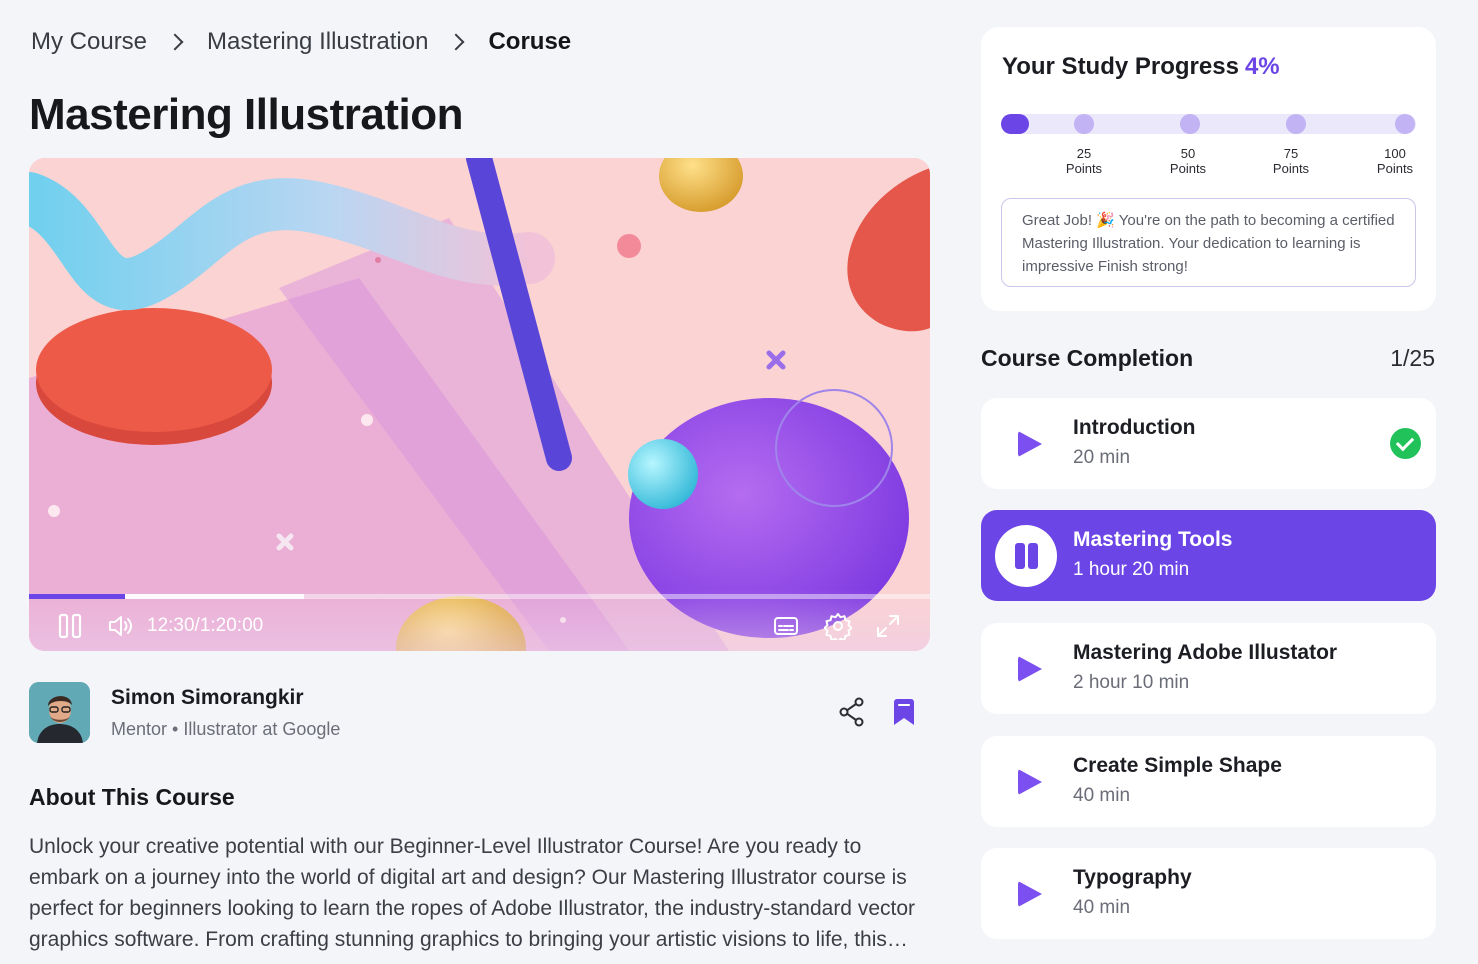  I want to click on study-progress-label: Your Study Progress, so click(1120, 66).